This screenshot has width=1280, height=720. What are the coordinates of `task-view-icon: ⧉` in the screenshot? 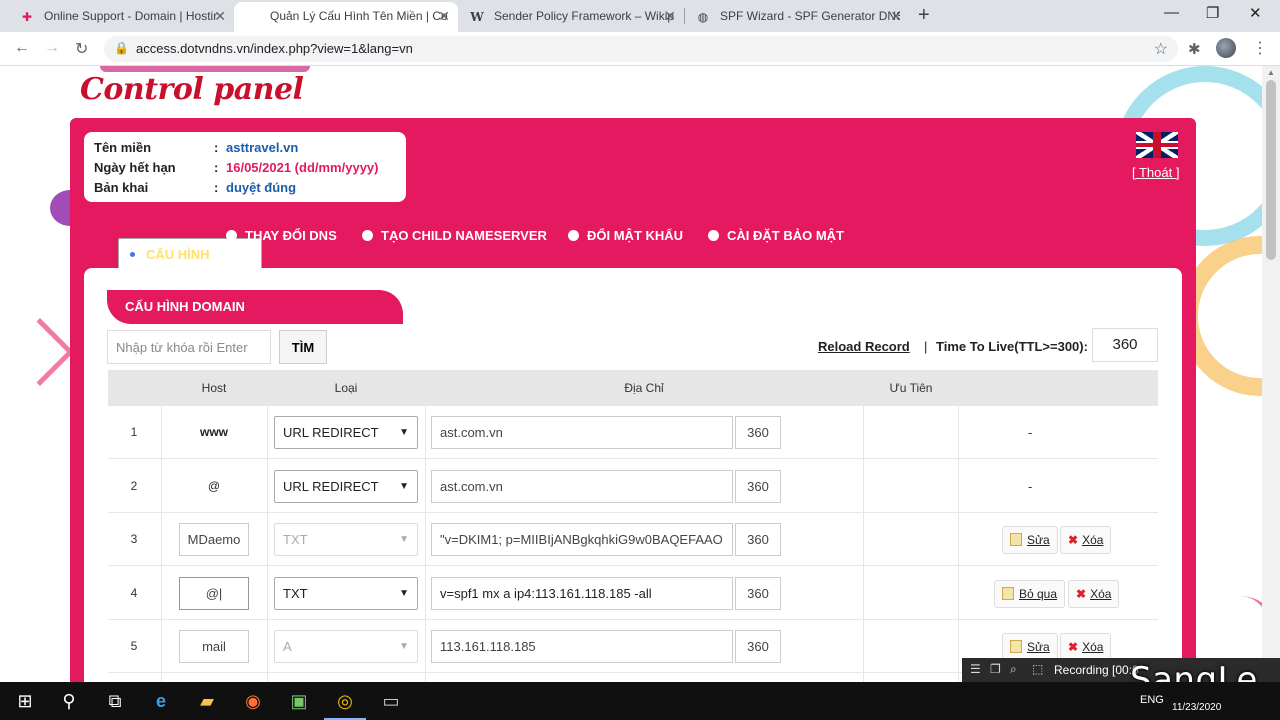 It's located at (115, 701).